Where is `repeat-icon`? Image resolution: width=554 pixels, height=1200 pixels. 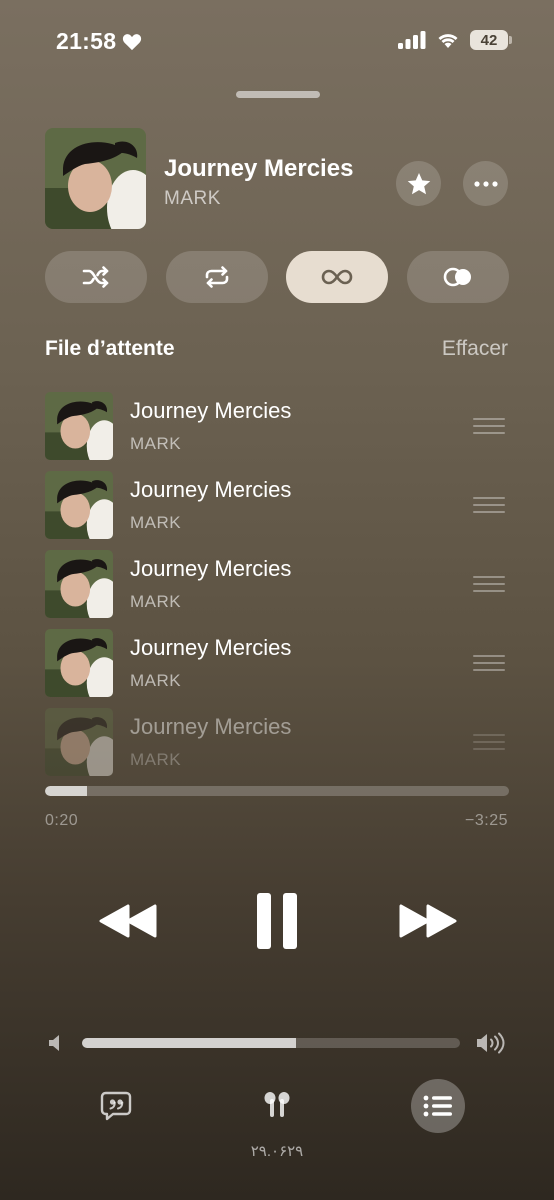 repeat-icon is located at coordinates (217, 277).